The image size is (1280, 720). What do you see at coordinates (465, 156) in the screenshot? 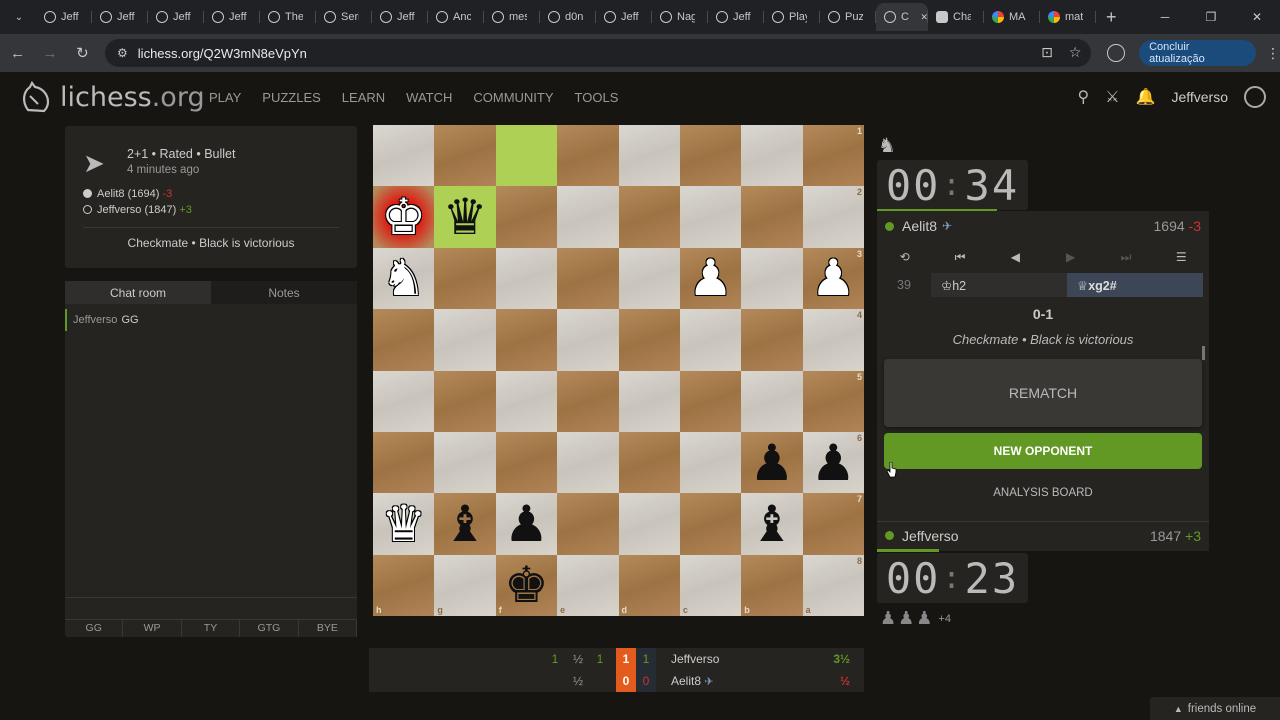
I see `square-g1` at bounding box center [465, 156].